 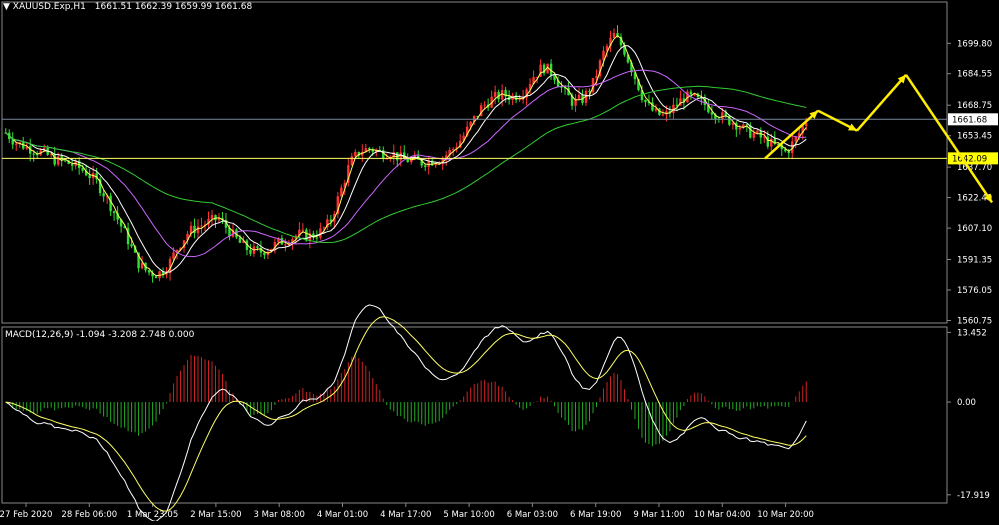 I want to click on x-tick-label: 4 Mar 17:00, so click(x=405, y=515).